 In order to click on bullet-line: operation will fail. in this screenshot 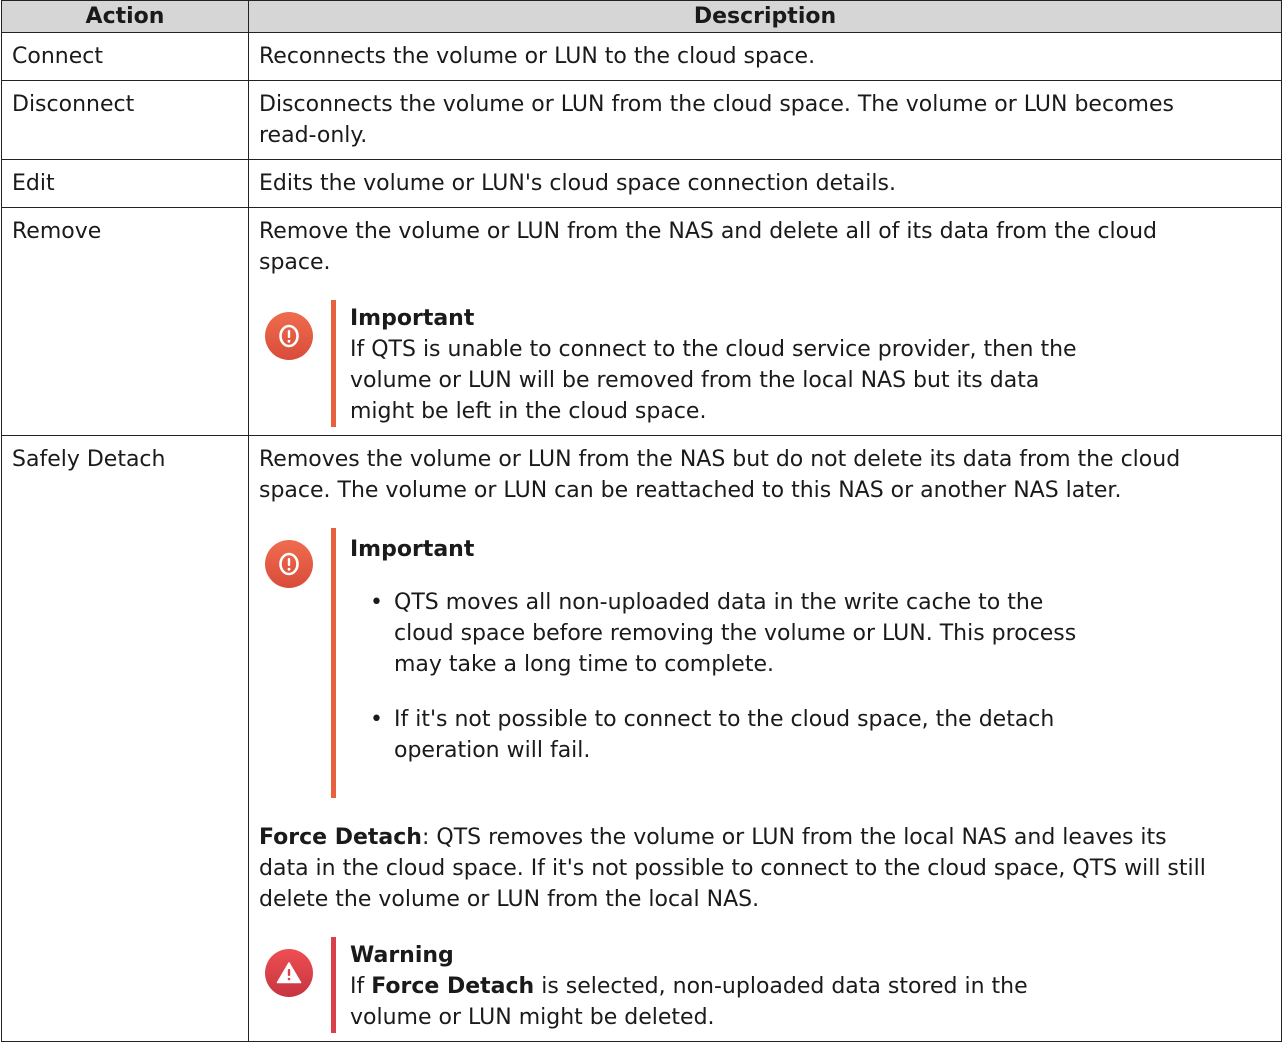, I will do `click(492, 750)`.